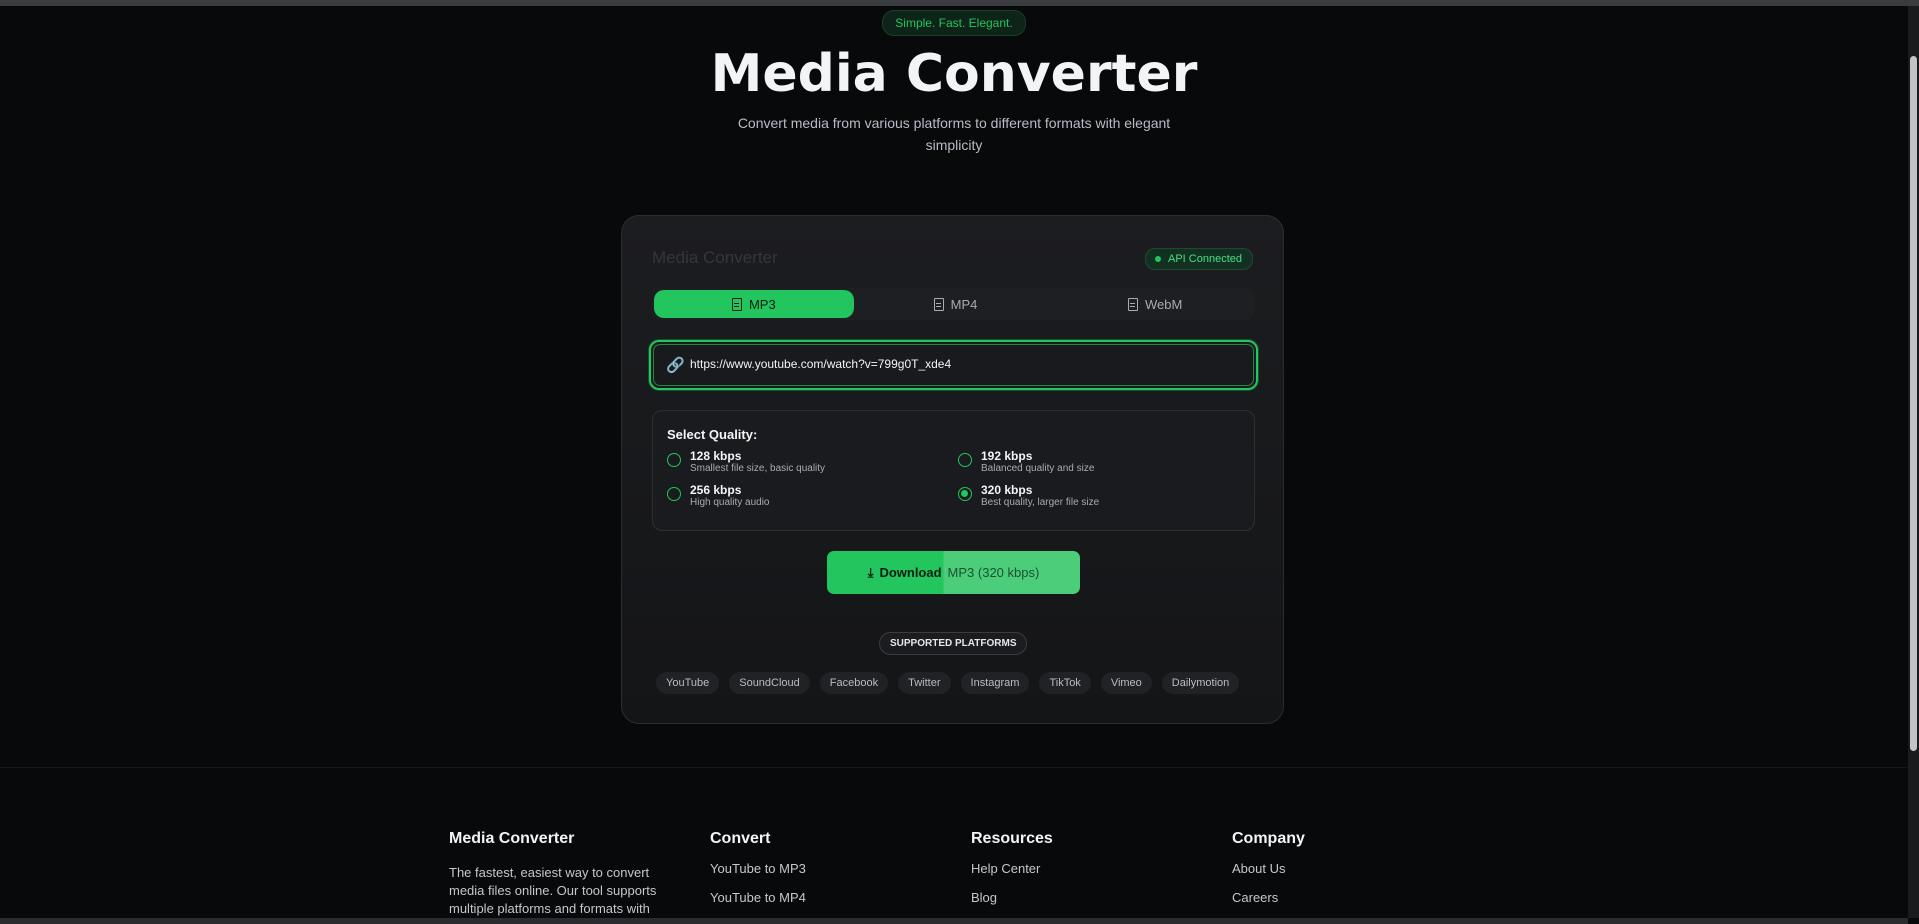 The image size is (1919, 924). I want to click on download-label: Download, so click(910, 572).